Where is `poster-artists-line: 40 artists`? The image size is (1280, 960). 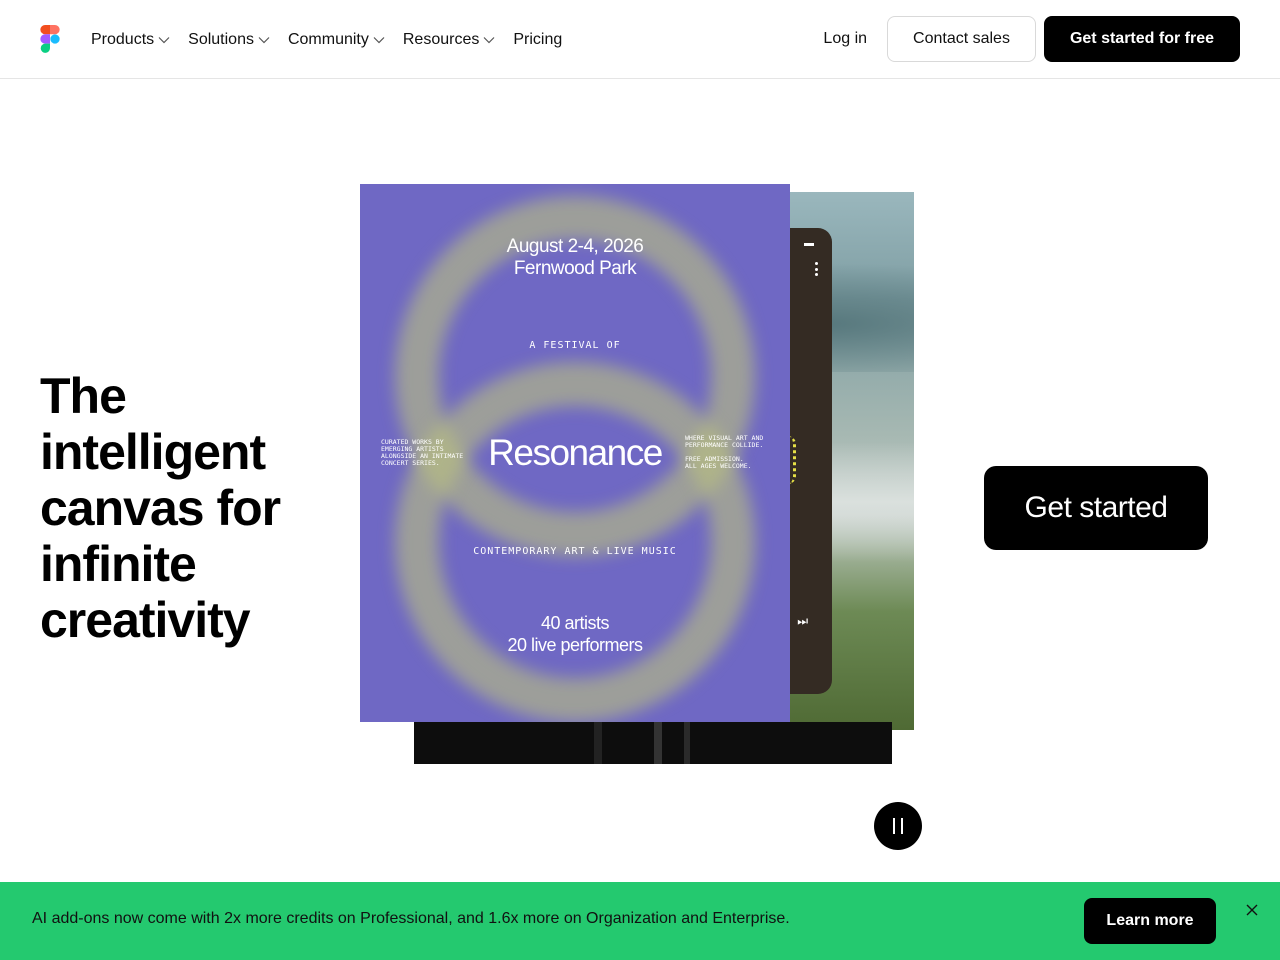 poster-artists-line: 40 artists is located at coordinates (575, 623).